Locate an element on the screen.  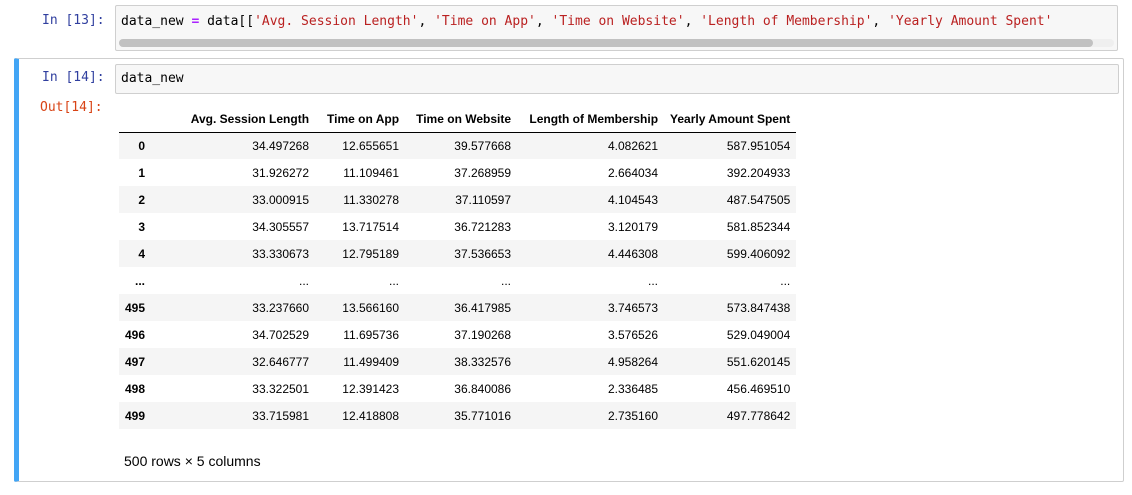
row-index: 498 is located at coordinates (135, 388).